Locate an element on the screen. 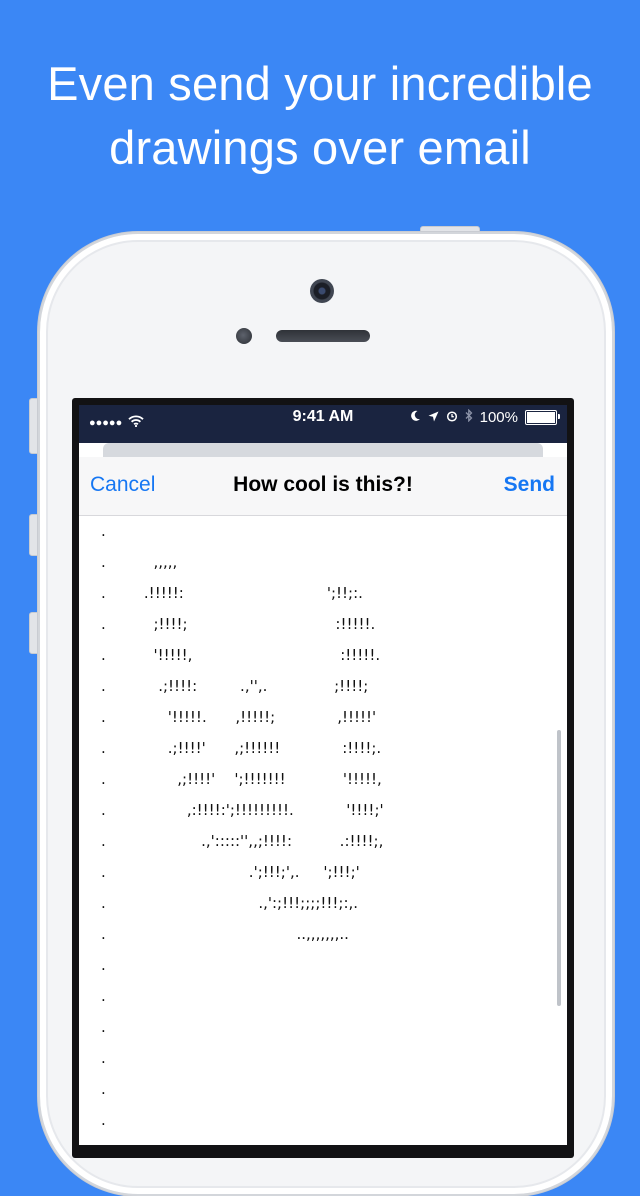 The width and height of the screenshot is (640, 1196). front-camera-icon is located at coordinates (322, 291).